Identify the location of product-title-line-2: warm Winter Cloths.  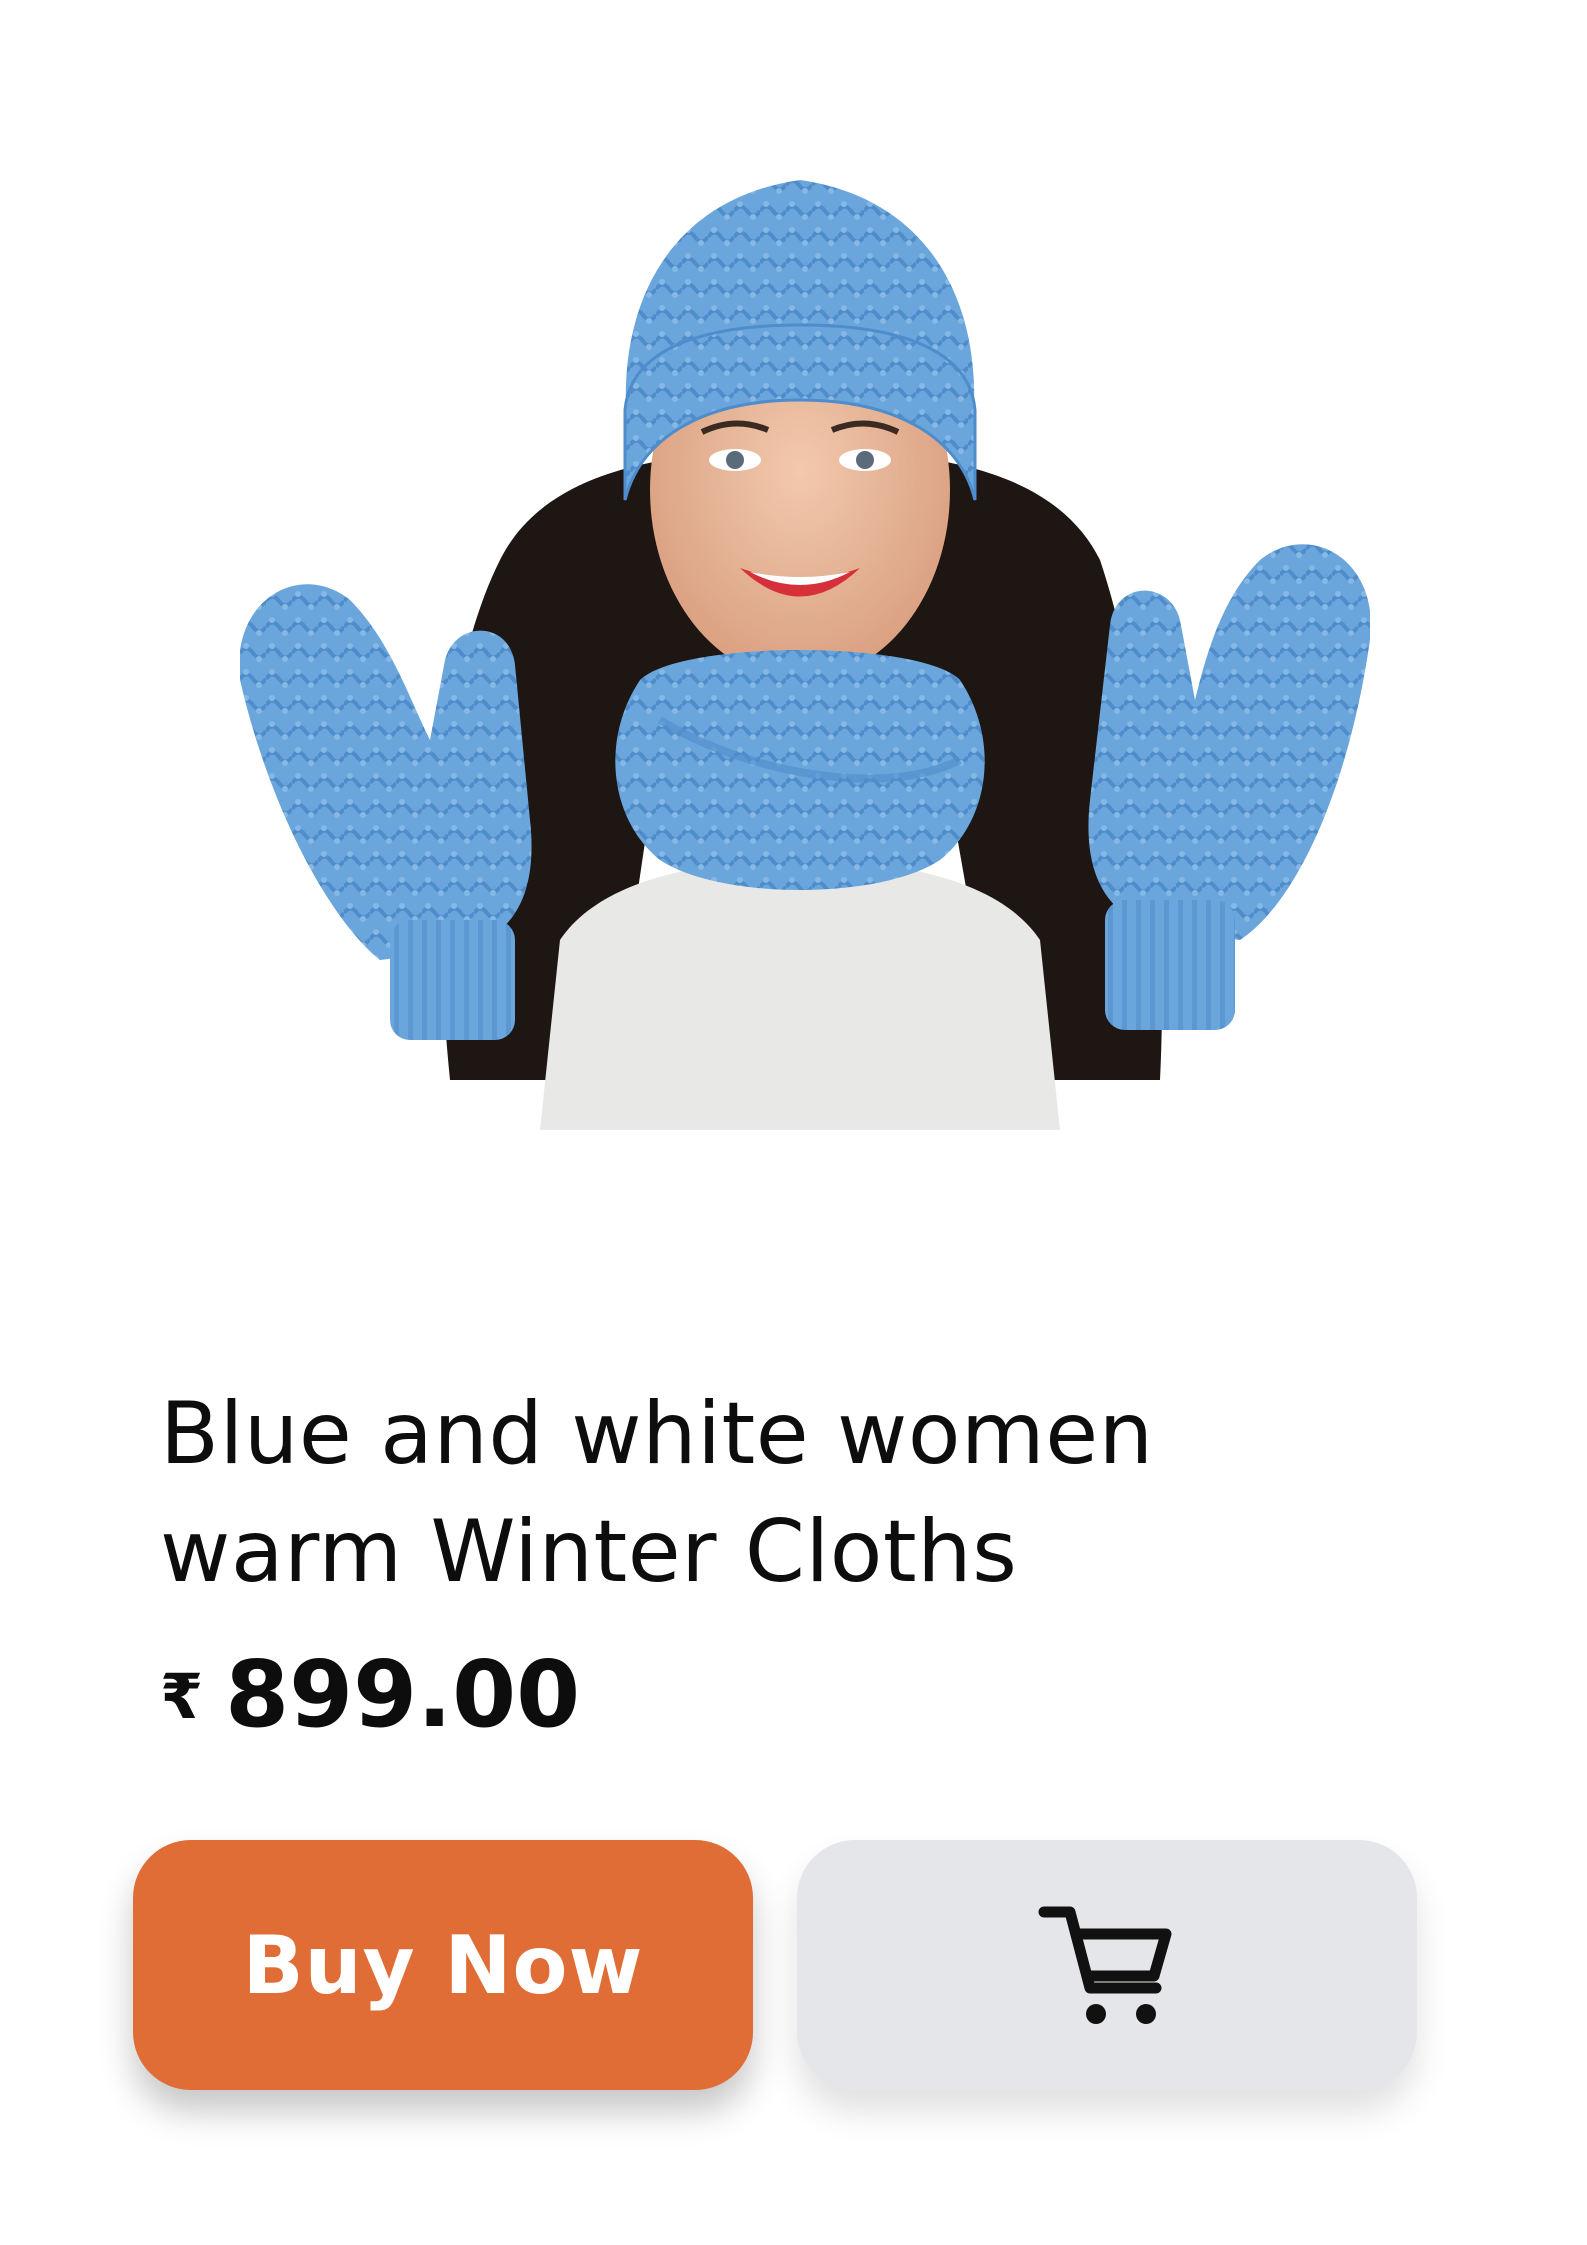
(589, 1552).